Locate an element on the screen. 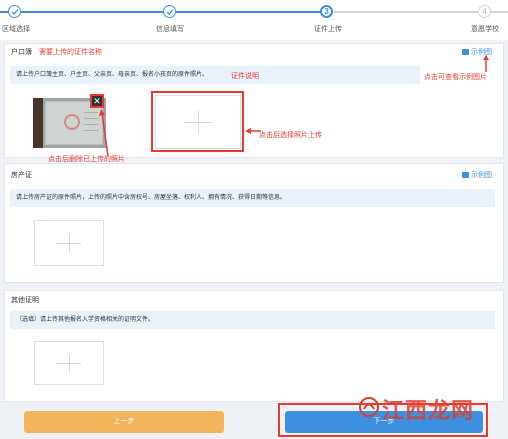 The image size is (508, 439). upload-annotation: 点击后选择照片上传 is located at coordinates (290, 135).